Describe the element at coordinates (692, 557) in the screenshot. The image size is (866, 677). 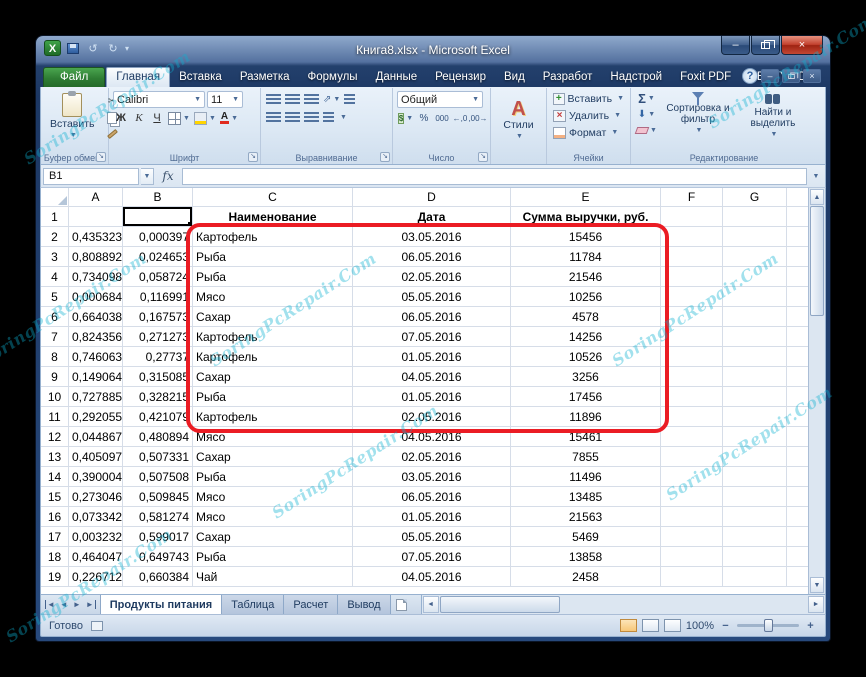
I see `cell-F18` at that location.